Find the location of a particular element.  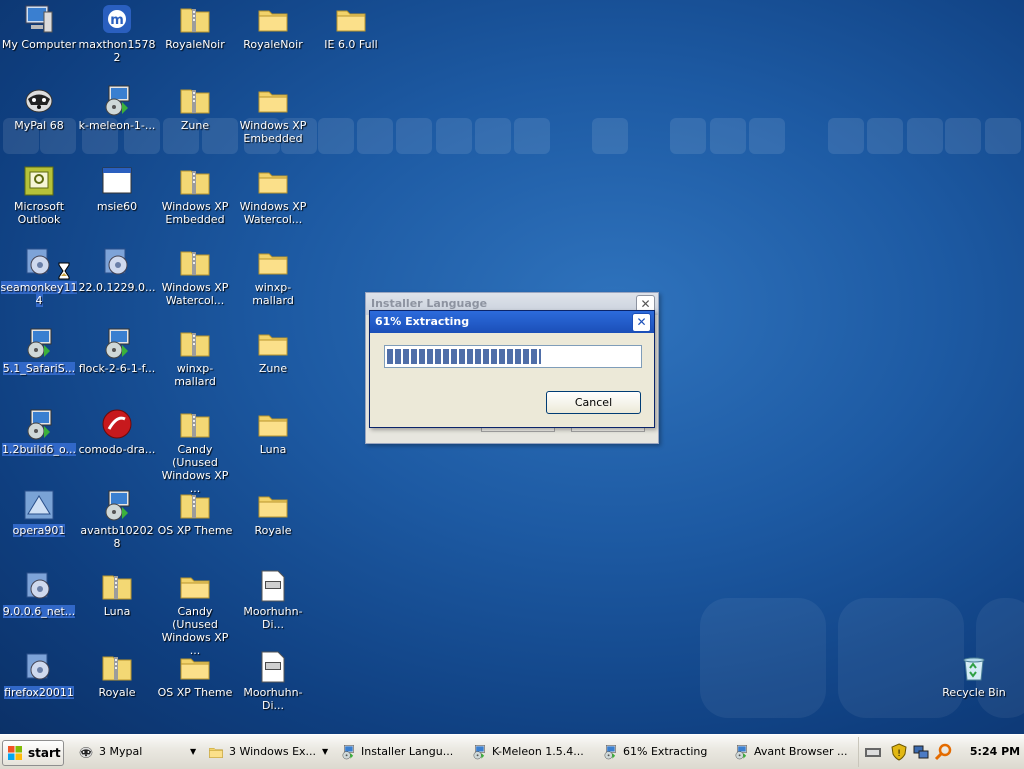

installer-icon is located at coordinates (741, 752).